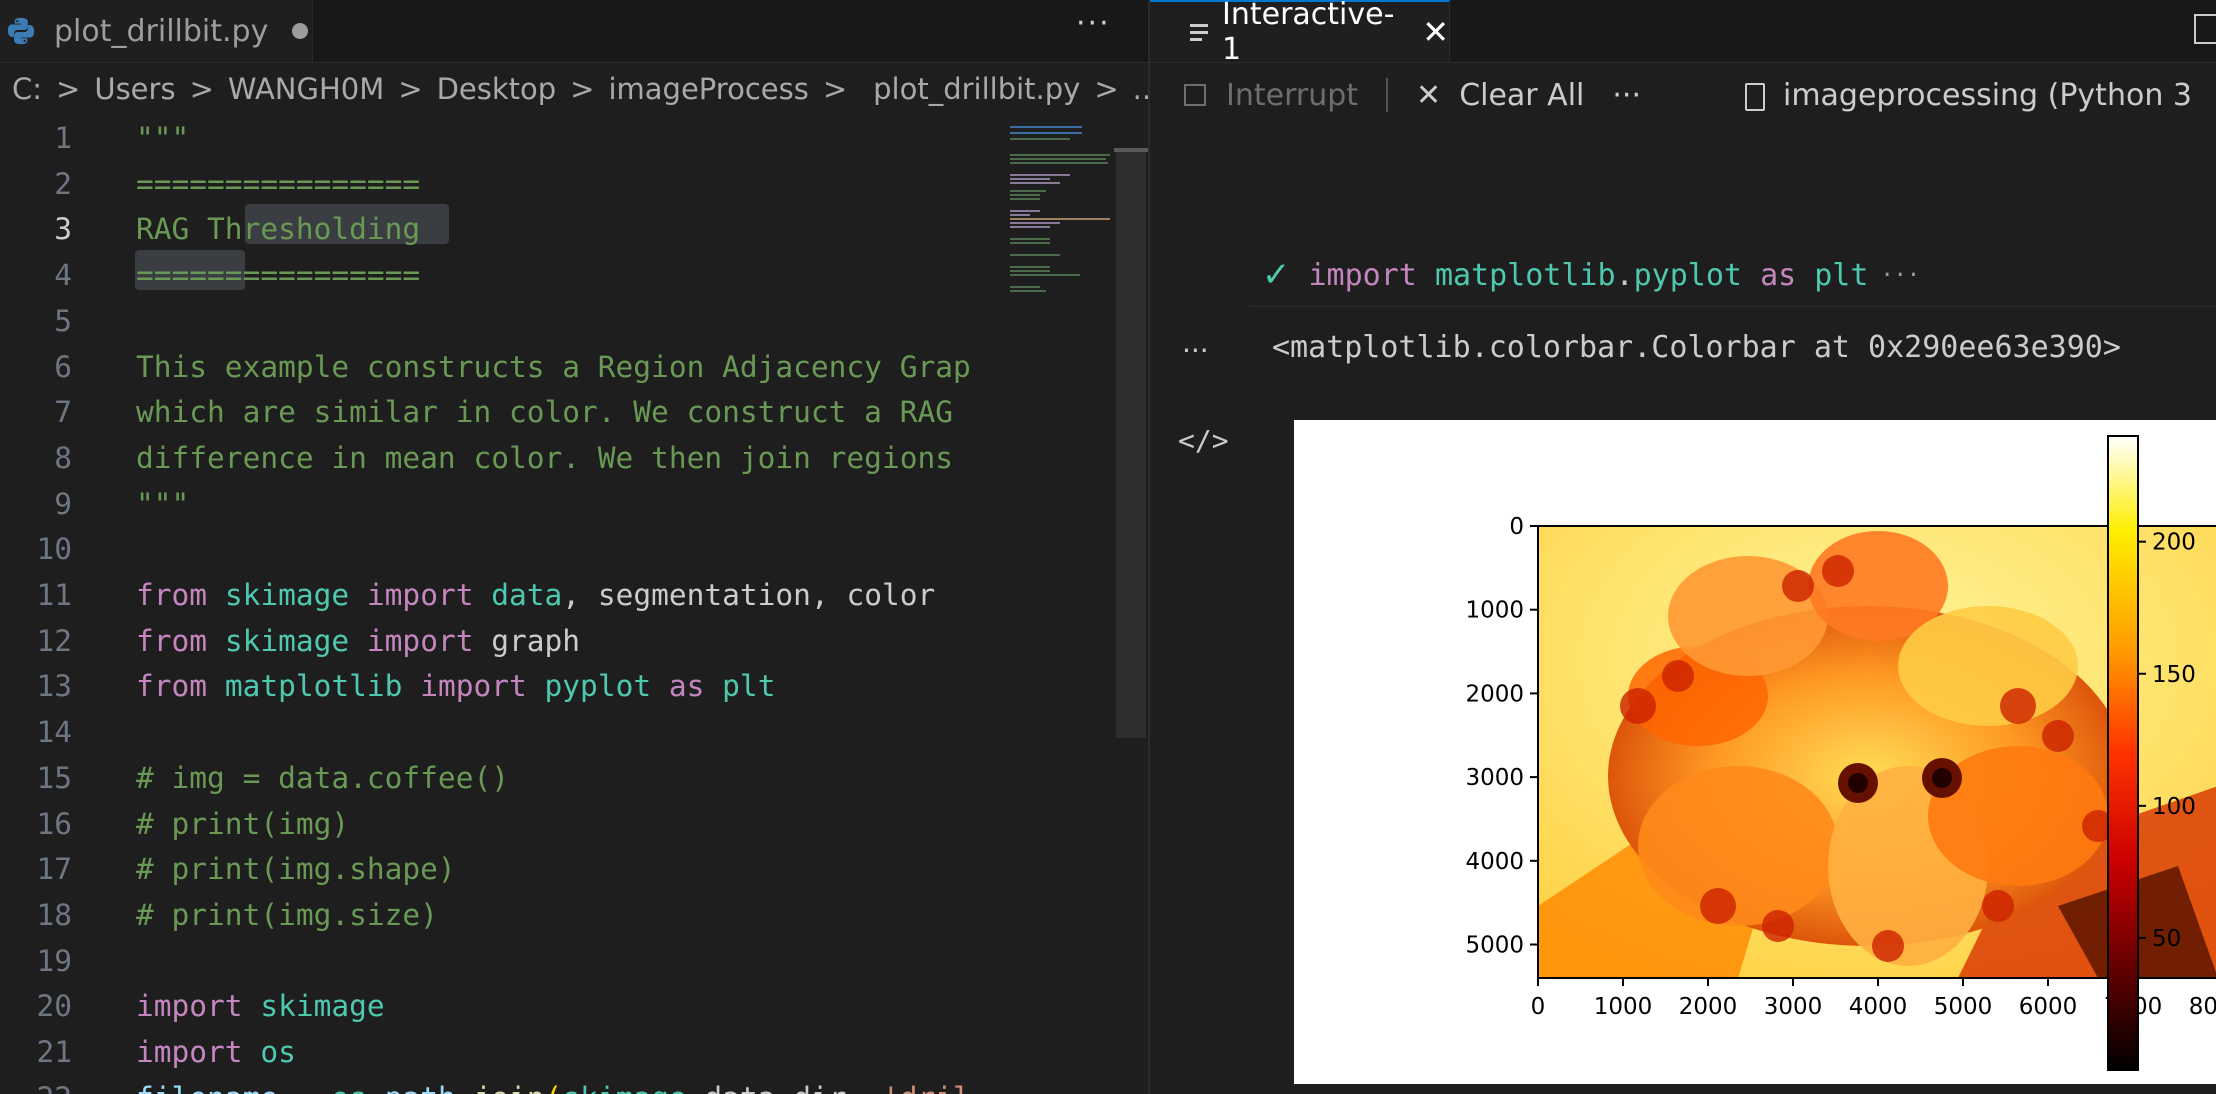  I want to click on interrupt-icon, so click(1195, 95).